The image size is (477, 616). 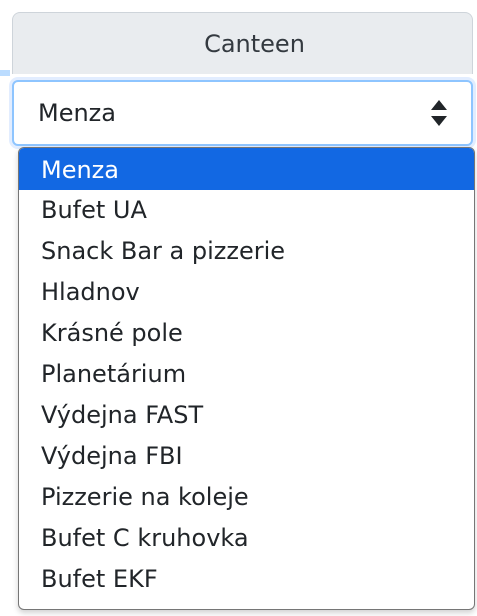 I want to click on canteen-select: Menza, so click(x=242, y=113).